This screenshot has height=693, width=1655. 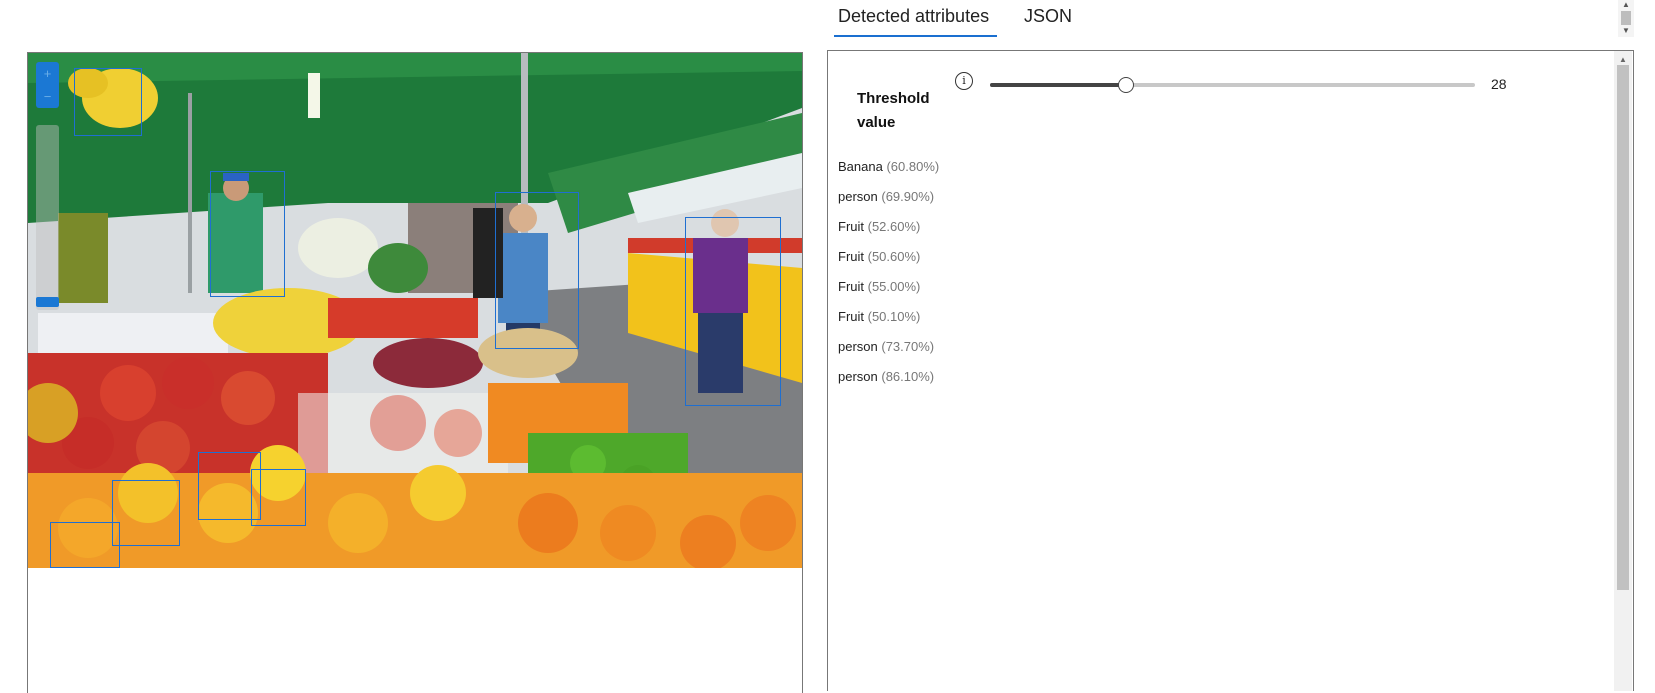 What do you see at coordinates (1626, 30) in the screenshot?
I see `scroll-down-icon: ▼` at bounding box center [1626, 30].